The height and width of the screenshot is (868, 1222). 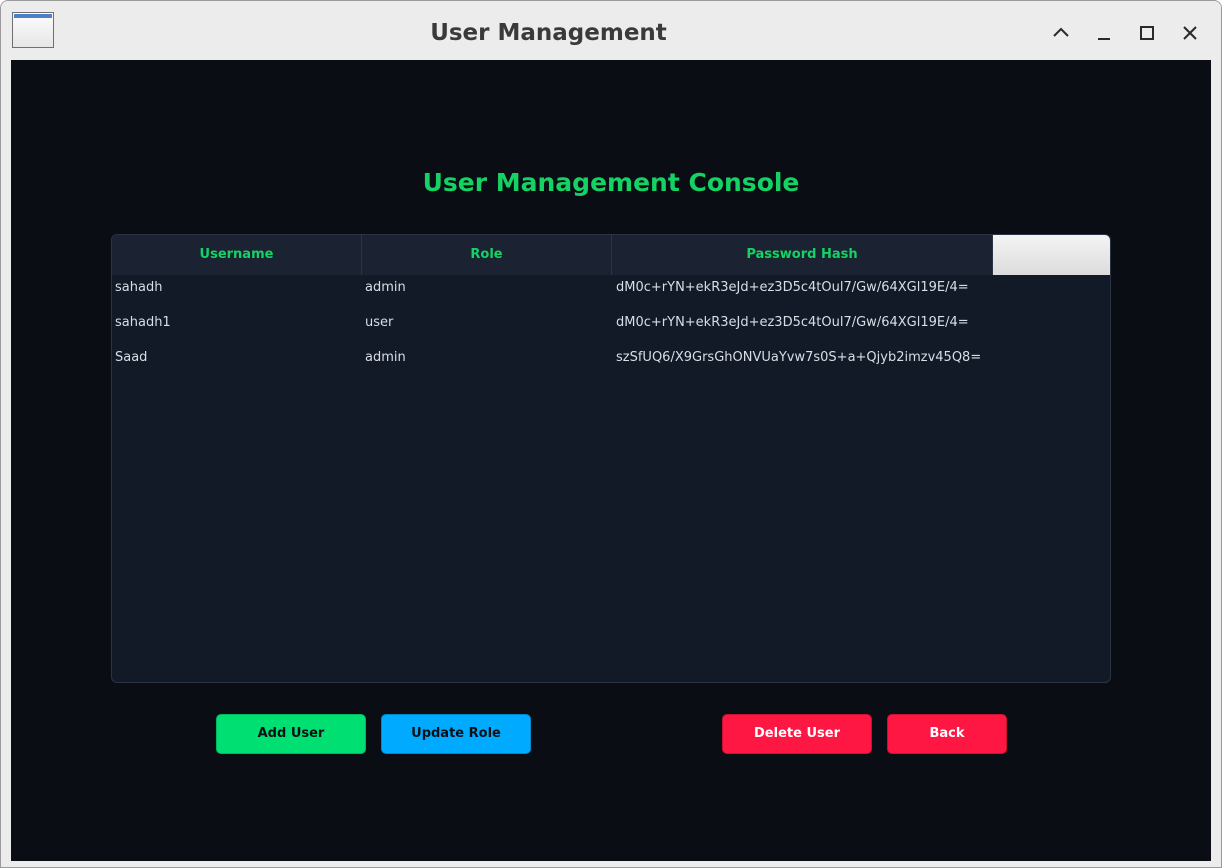 What do you see at coordinates (797, 734) in the screenshot?
I see `delete-user-button: Delete User` at bounding box center [797, 734].